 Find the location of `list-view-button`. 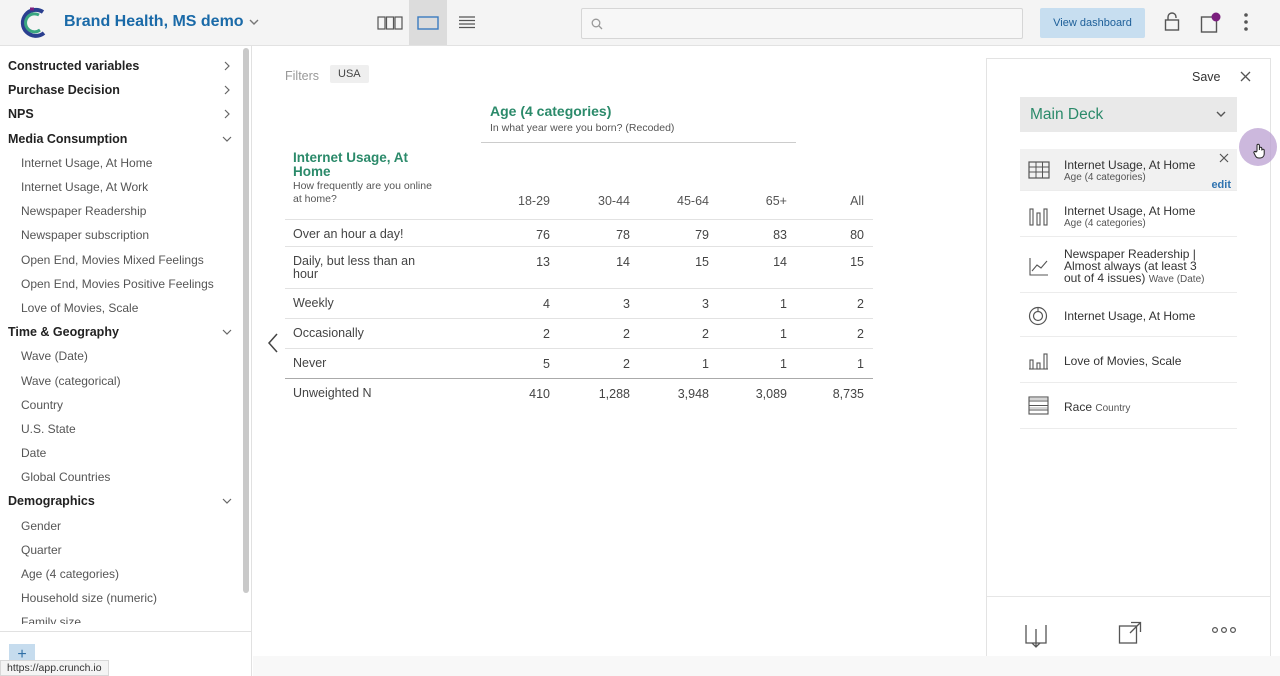

list-view-button is located at coordinates (467, 22).